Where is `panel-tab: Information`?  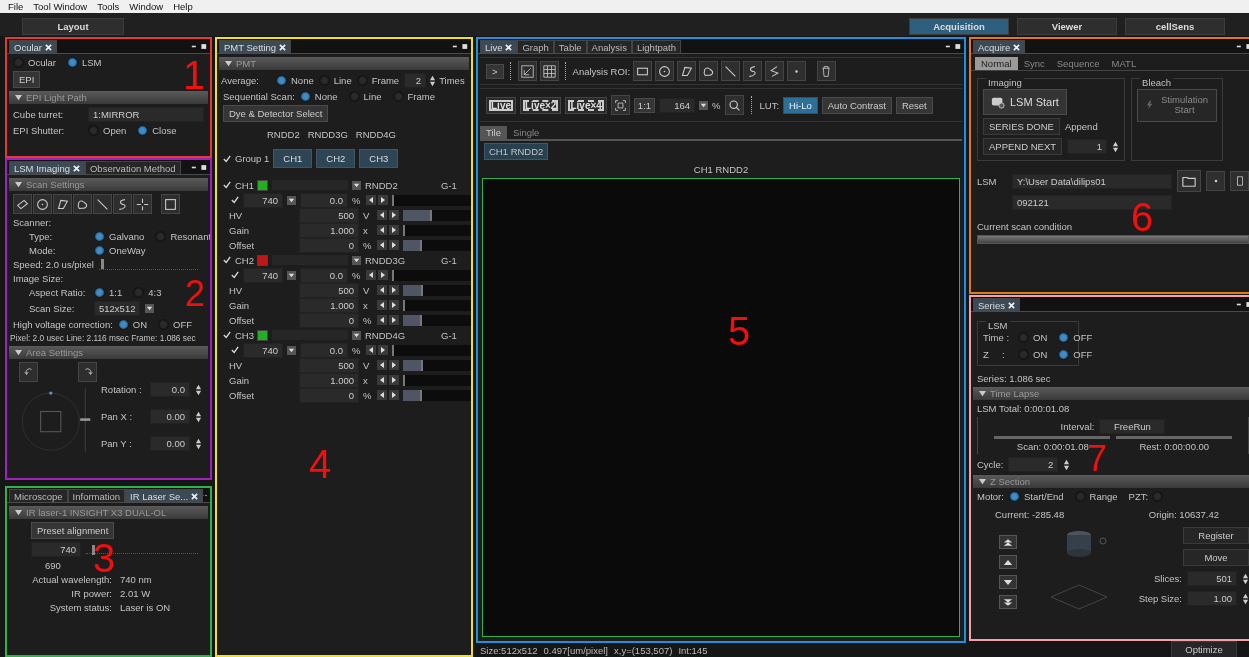
panel-tab: Information is located at coordinates (96, 495).